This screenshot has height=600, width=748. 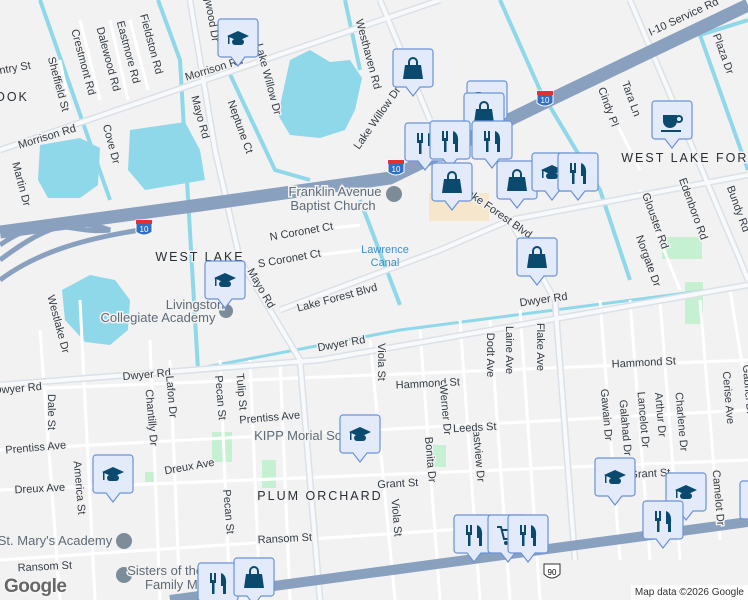 What do you see at coordinates (335, 192) in the screenshot?
I see `place-label: Franklin Avenue` at bounding box center [335, 192].